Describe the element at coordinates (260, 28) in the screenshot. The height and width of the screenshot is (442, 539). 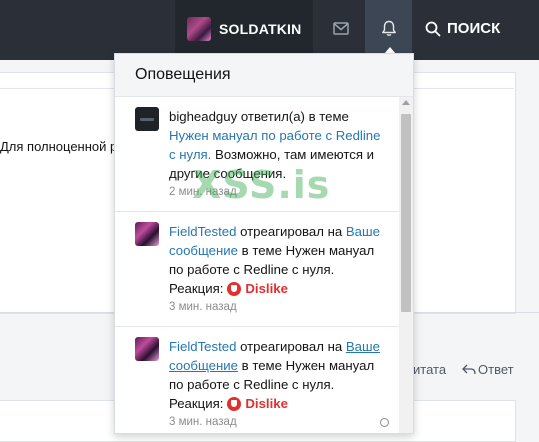
I see `username-label: SOLDATKIN` at that location.